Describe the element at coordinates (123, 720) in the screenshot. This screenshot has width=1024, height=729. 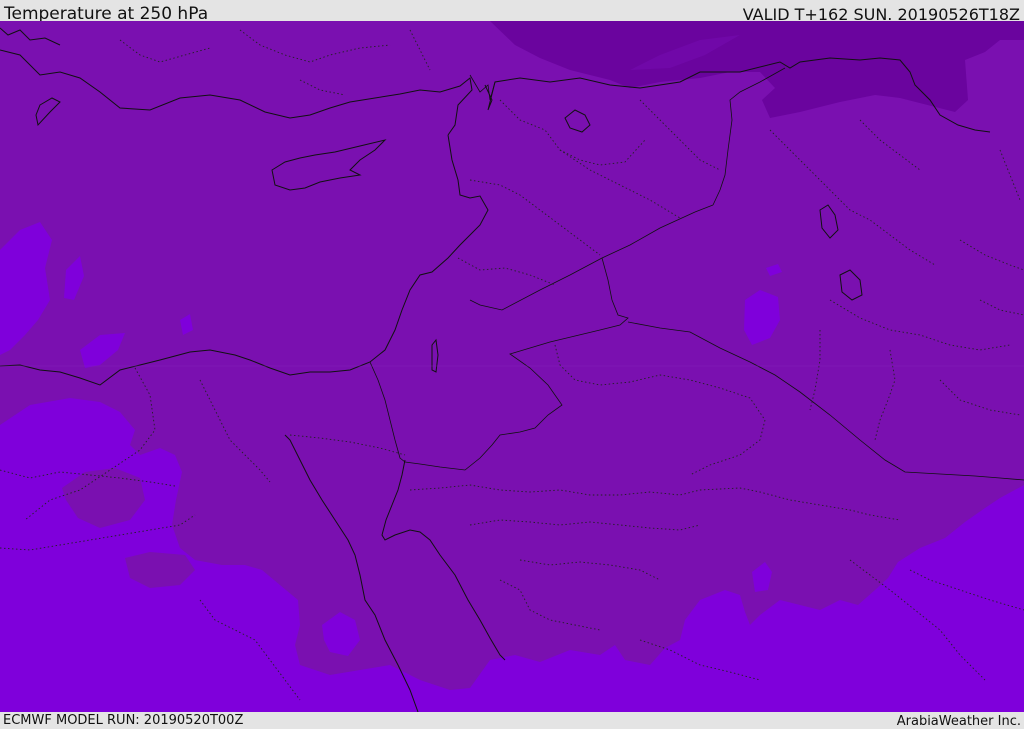
I see `model-run-label: ECMWF MODEL RUN: 20190520T00Z` at that location.